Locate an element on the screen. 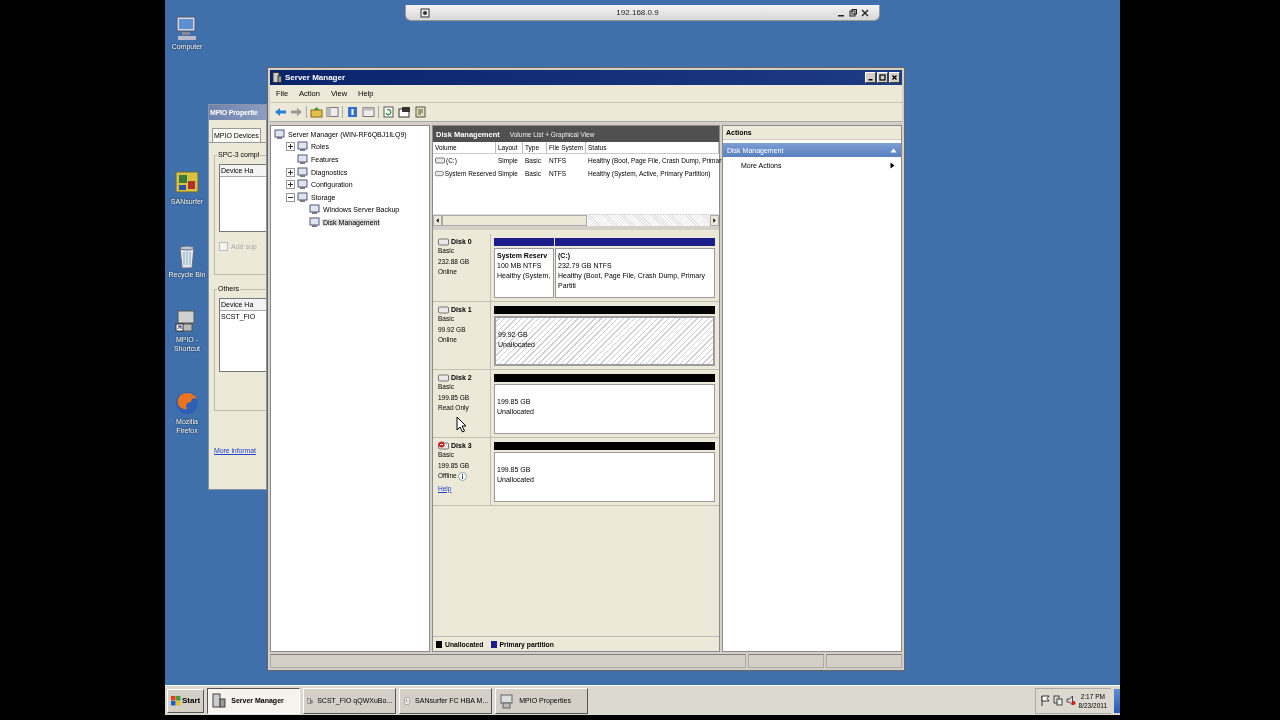 The width and height of the screenshot is (1280, 720). minimize-button is located at coordinates (870, 77).